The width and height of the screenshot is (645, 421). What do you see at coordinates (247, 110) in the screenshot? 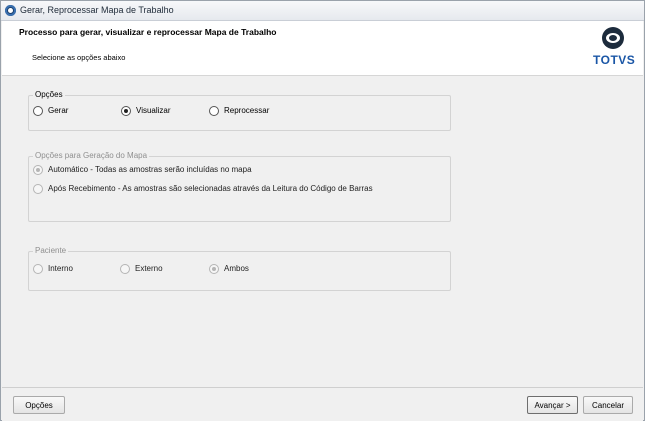
I see `radio-reprocessar-label: Reprocessar` at bounding box center [247, 110].